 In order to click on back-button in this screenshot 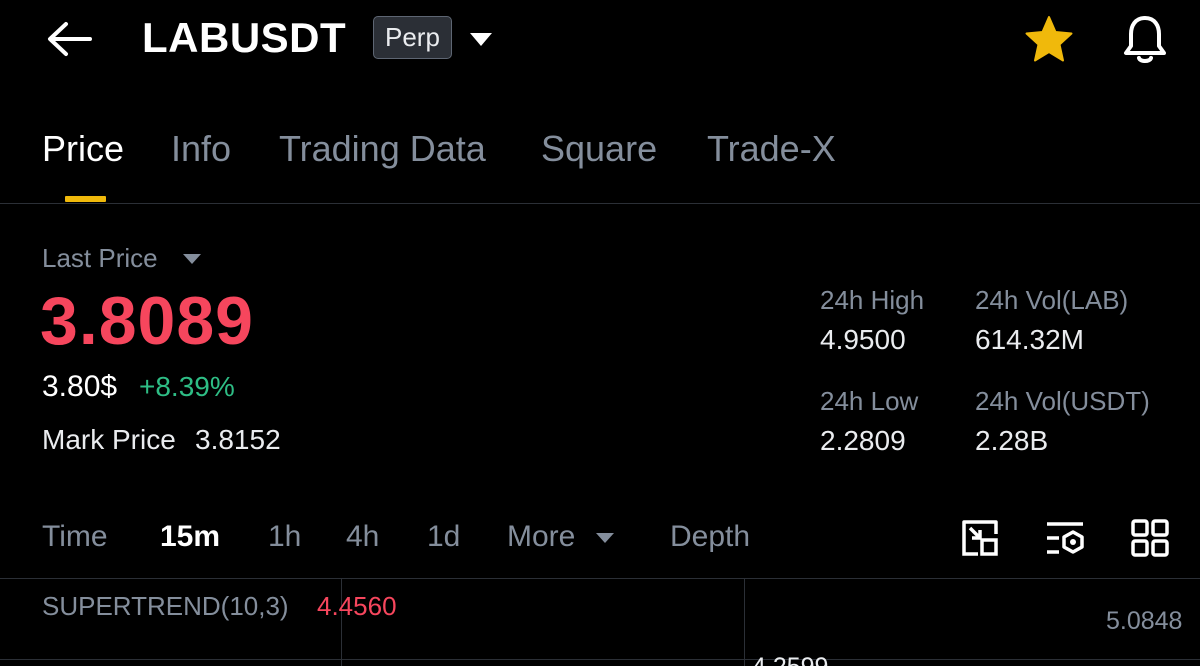, I will do `click(69, 39)`.